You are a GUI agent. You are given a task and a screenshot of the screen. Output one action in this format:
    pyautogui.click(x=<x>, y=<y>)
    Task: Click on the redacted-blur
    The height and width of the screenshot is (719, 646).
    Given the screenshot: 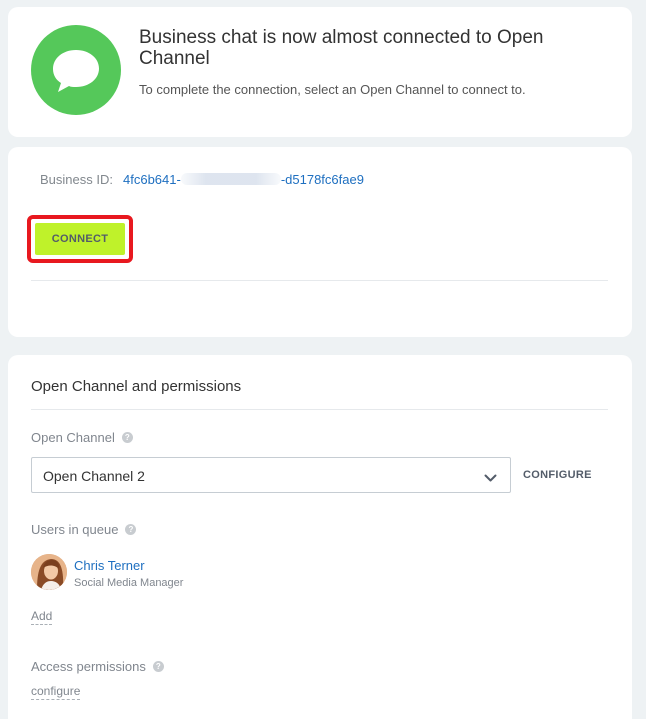 What is the action you would take?
    pyautogui.click(x=230, y=179)
    